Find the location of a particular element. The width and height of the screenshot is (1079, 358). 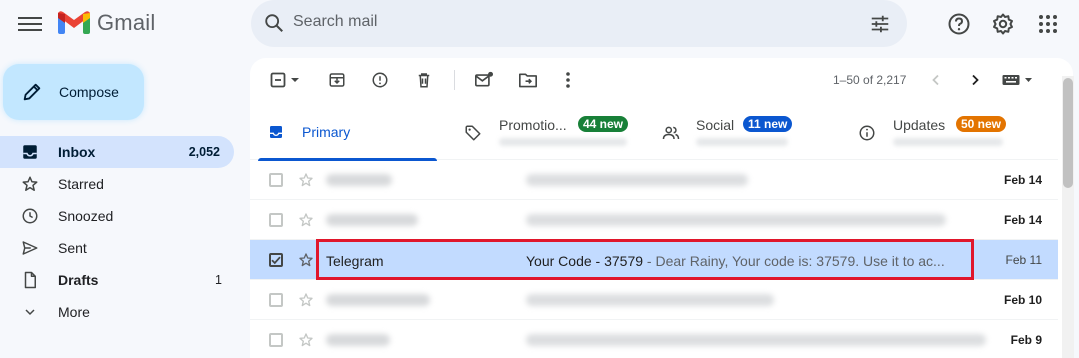

tab-promotions: Promotio... 44 new is located at coordinates (555, 132).